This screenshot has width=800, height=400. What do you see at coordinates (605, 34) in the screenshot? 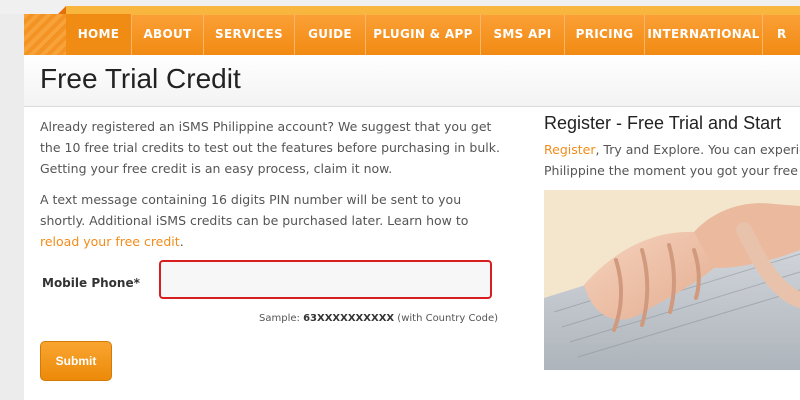
I see `nav-pricing: PRICING` at bounding box center [605, 34].